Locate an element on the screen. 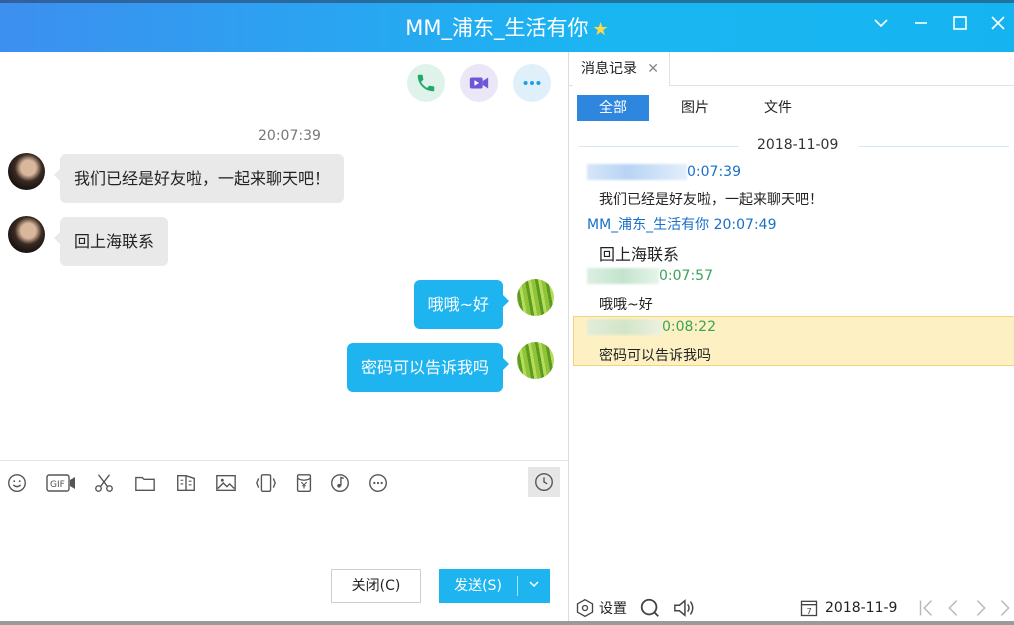  entry-text: 回上海联系 is located at coordinates (639, 254).